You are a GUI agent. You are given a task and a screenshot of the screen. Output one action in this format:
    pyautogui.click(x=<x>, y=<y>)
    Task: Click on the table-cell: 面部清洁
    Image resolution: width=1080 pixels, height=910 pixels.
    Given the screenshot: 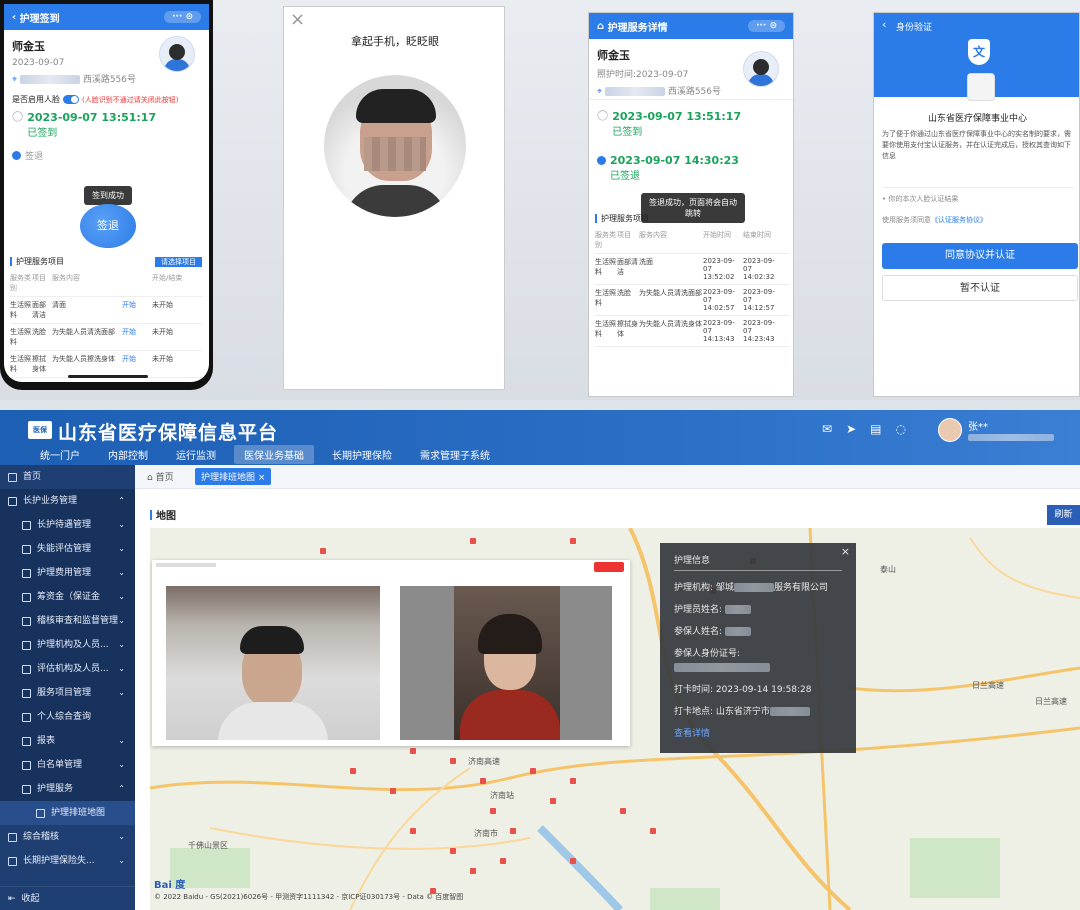 What is the action you would take?
    pyautogui.click(x=627, y=267)
    